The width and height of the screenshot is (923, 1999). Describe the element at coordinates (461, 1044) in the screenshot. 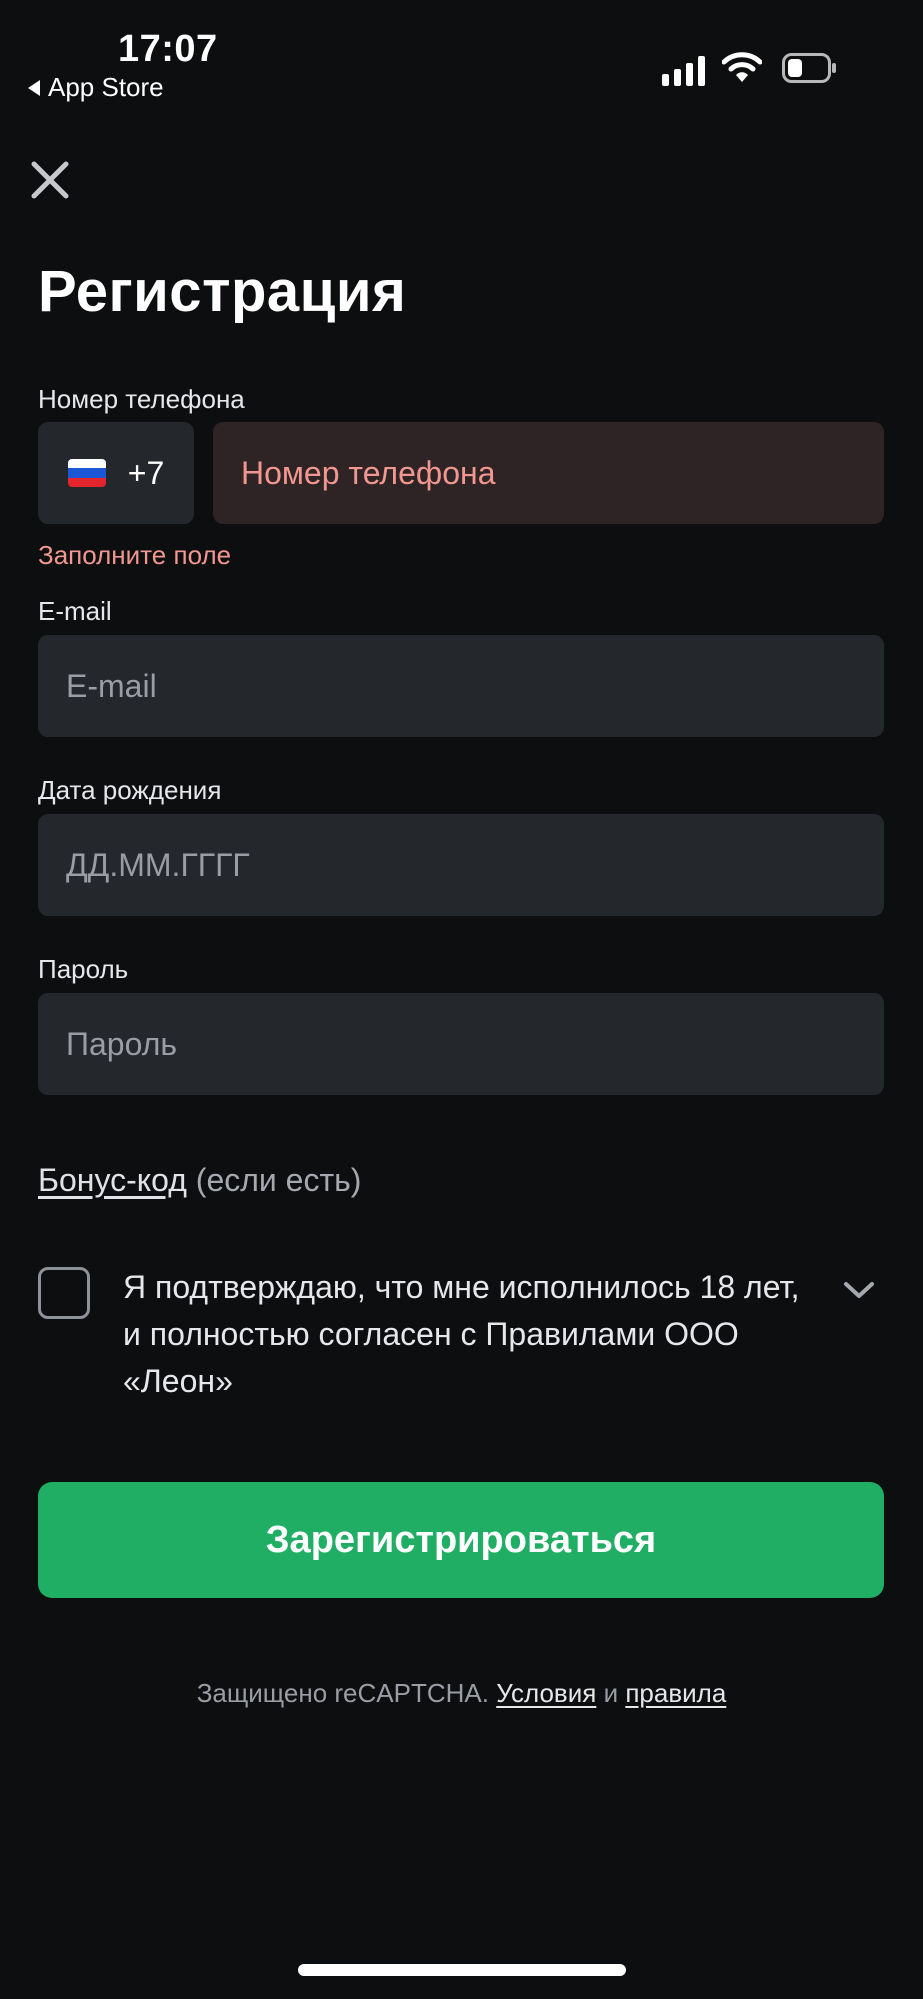

I see `password-input: Пароль` at that location.